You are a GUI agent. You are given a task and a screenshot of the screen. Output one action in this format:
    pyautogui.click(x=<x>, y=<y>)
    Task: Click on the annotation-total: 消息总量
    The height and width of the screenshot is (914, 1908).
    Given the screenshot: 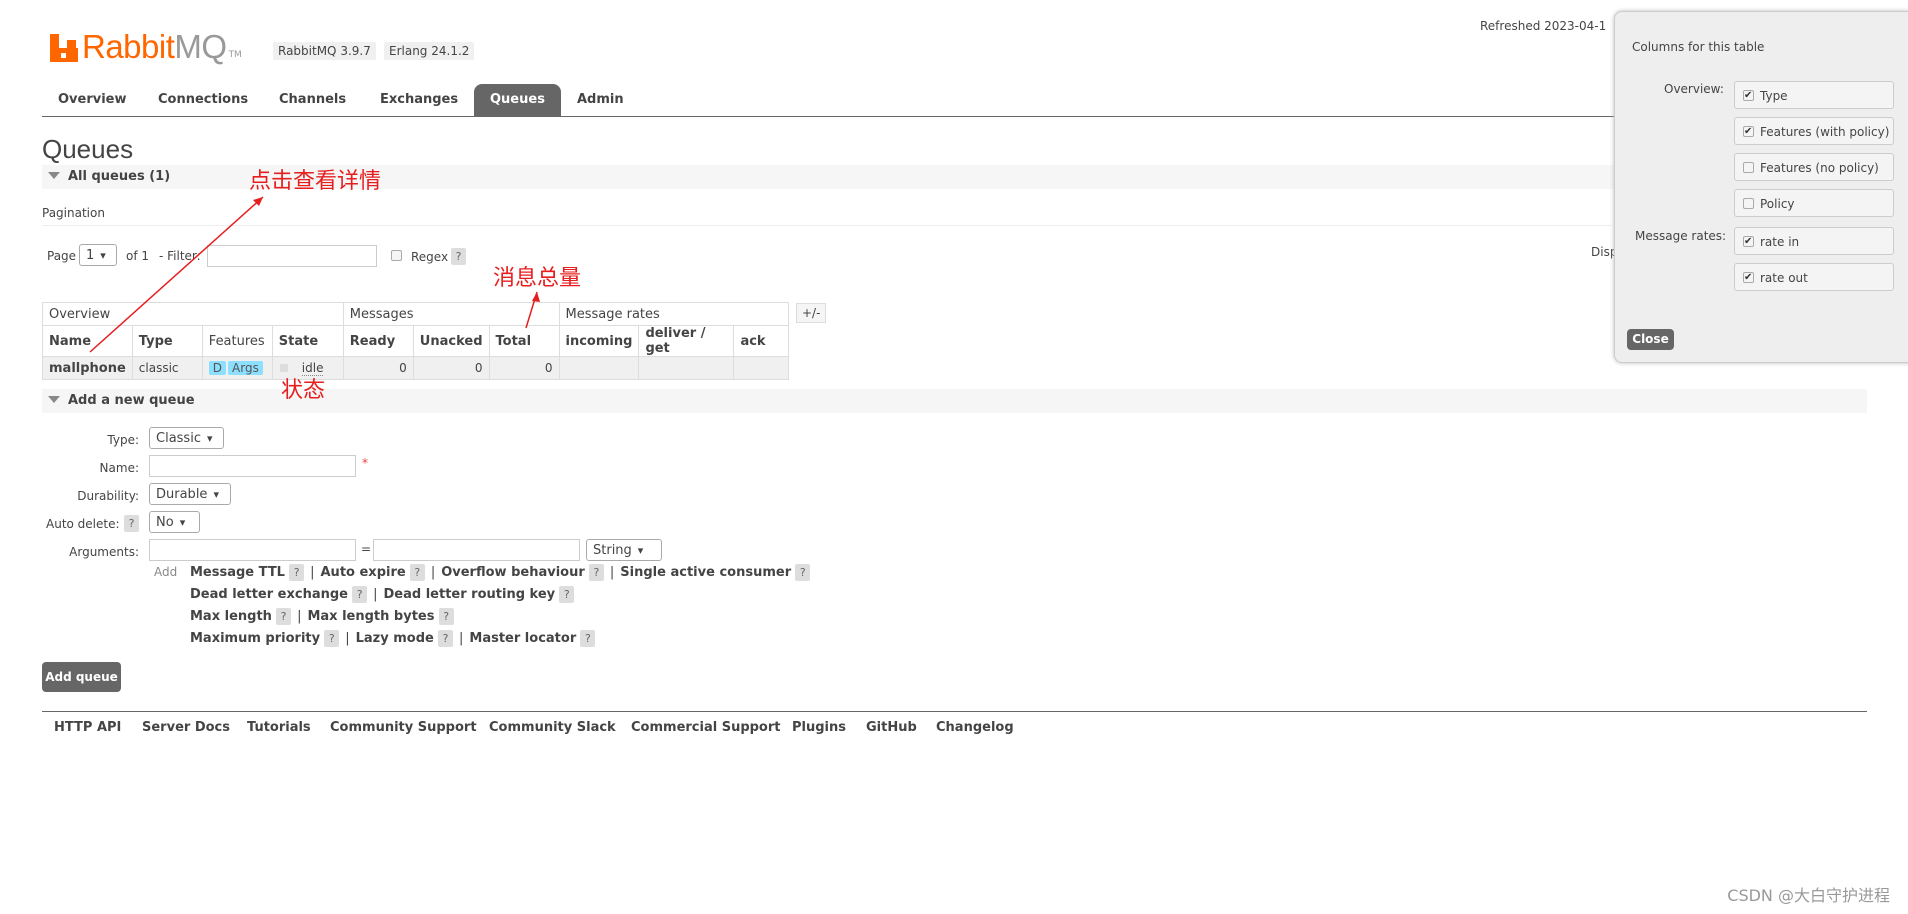 What is the action you would take?
    pyautogui.click(x=537, y=278)
    